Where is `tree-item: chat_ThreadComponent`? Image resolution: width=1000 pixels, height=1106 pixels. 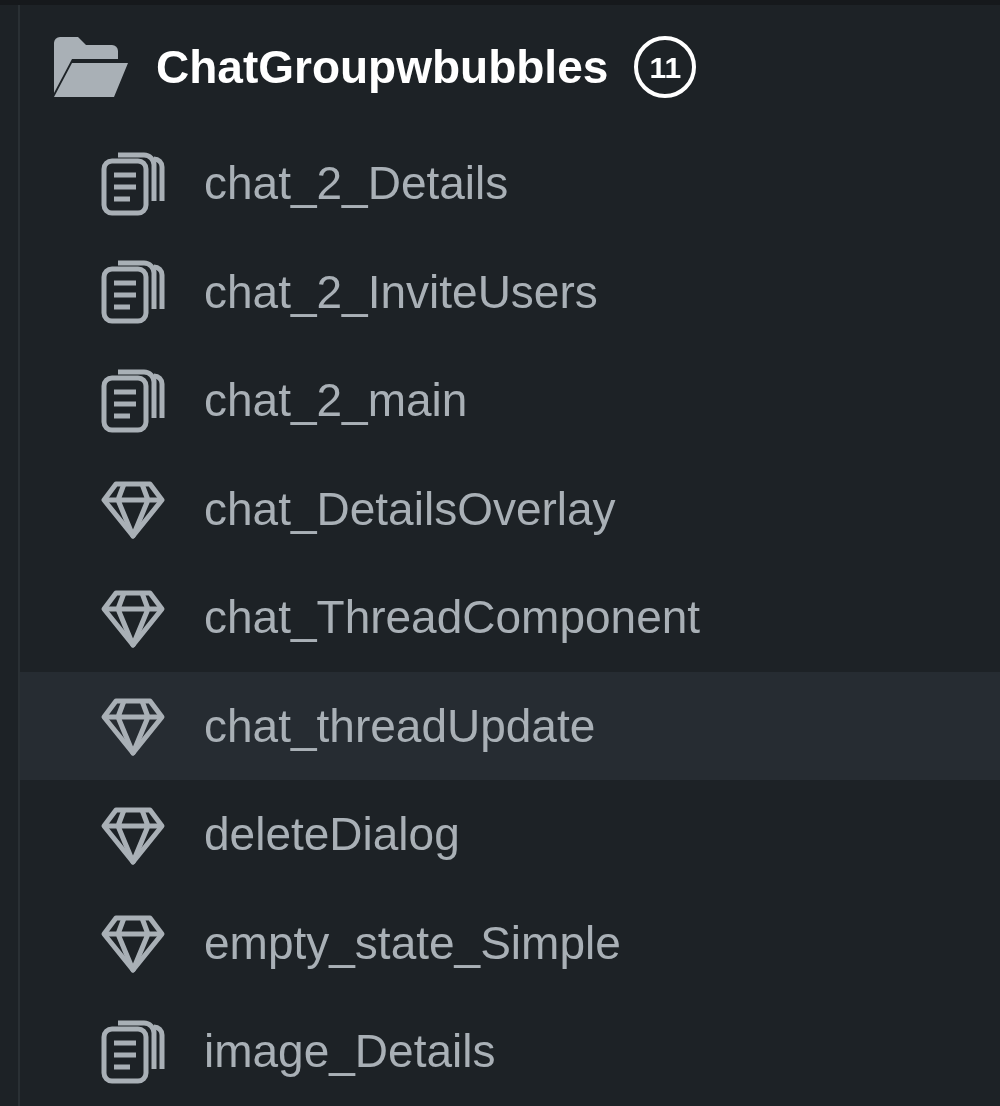
tree-item: chat_ThreadComponent is located at coordinates (510, 617).